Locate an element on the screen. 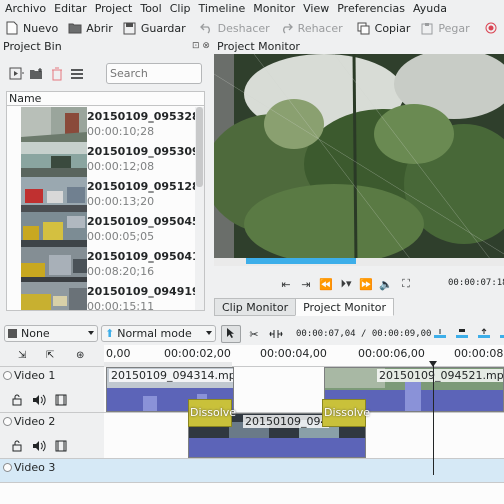 Image resolution: width=504 pixels, height=504 pixels. add-clip-icon is located at coordinates (17, 74).